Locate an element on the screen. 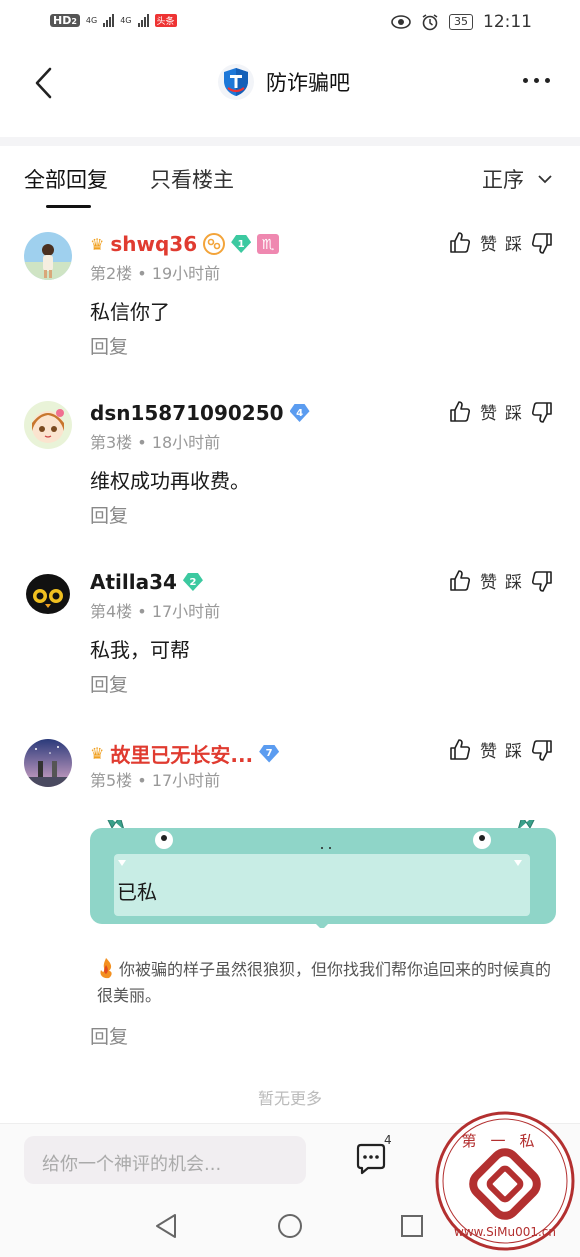 Image resolution: width=580 pixels, height=1257 pixels. forum-title-group: 防诈骗吧 is located at coordinates (284, 82).